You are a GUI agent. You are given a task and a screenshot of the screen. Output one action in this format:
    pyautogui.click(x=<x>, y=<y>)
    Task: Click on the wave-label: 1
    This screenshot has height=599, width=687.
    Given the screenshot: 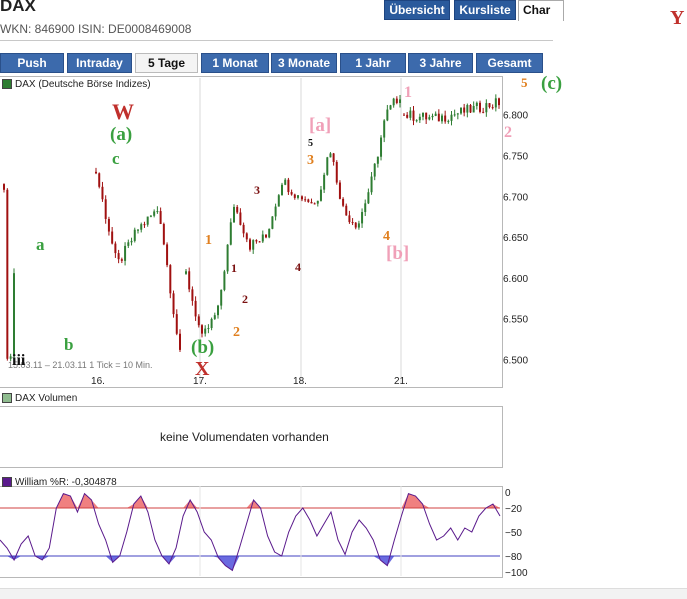 What is the action you would take?
    pyautogui.click(x=408, y=92)
    